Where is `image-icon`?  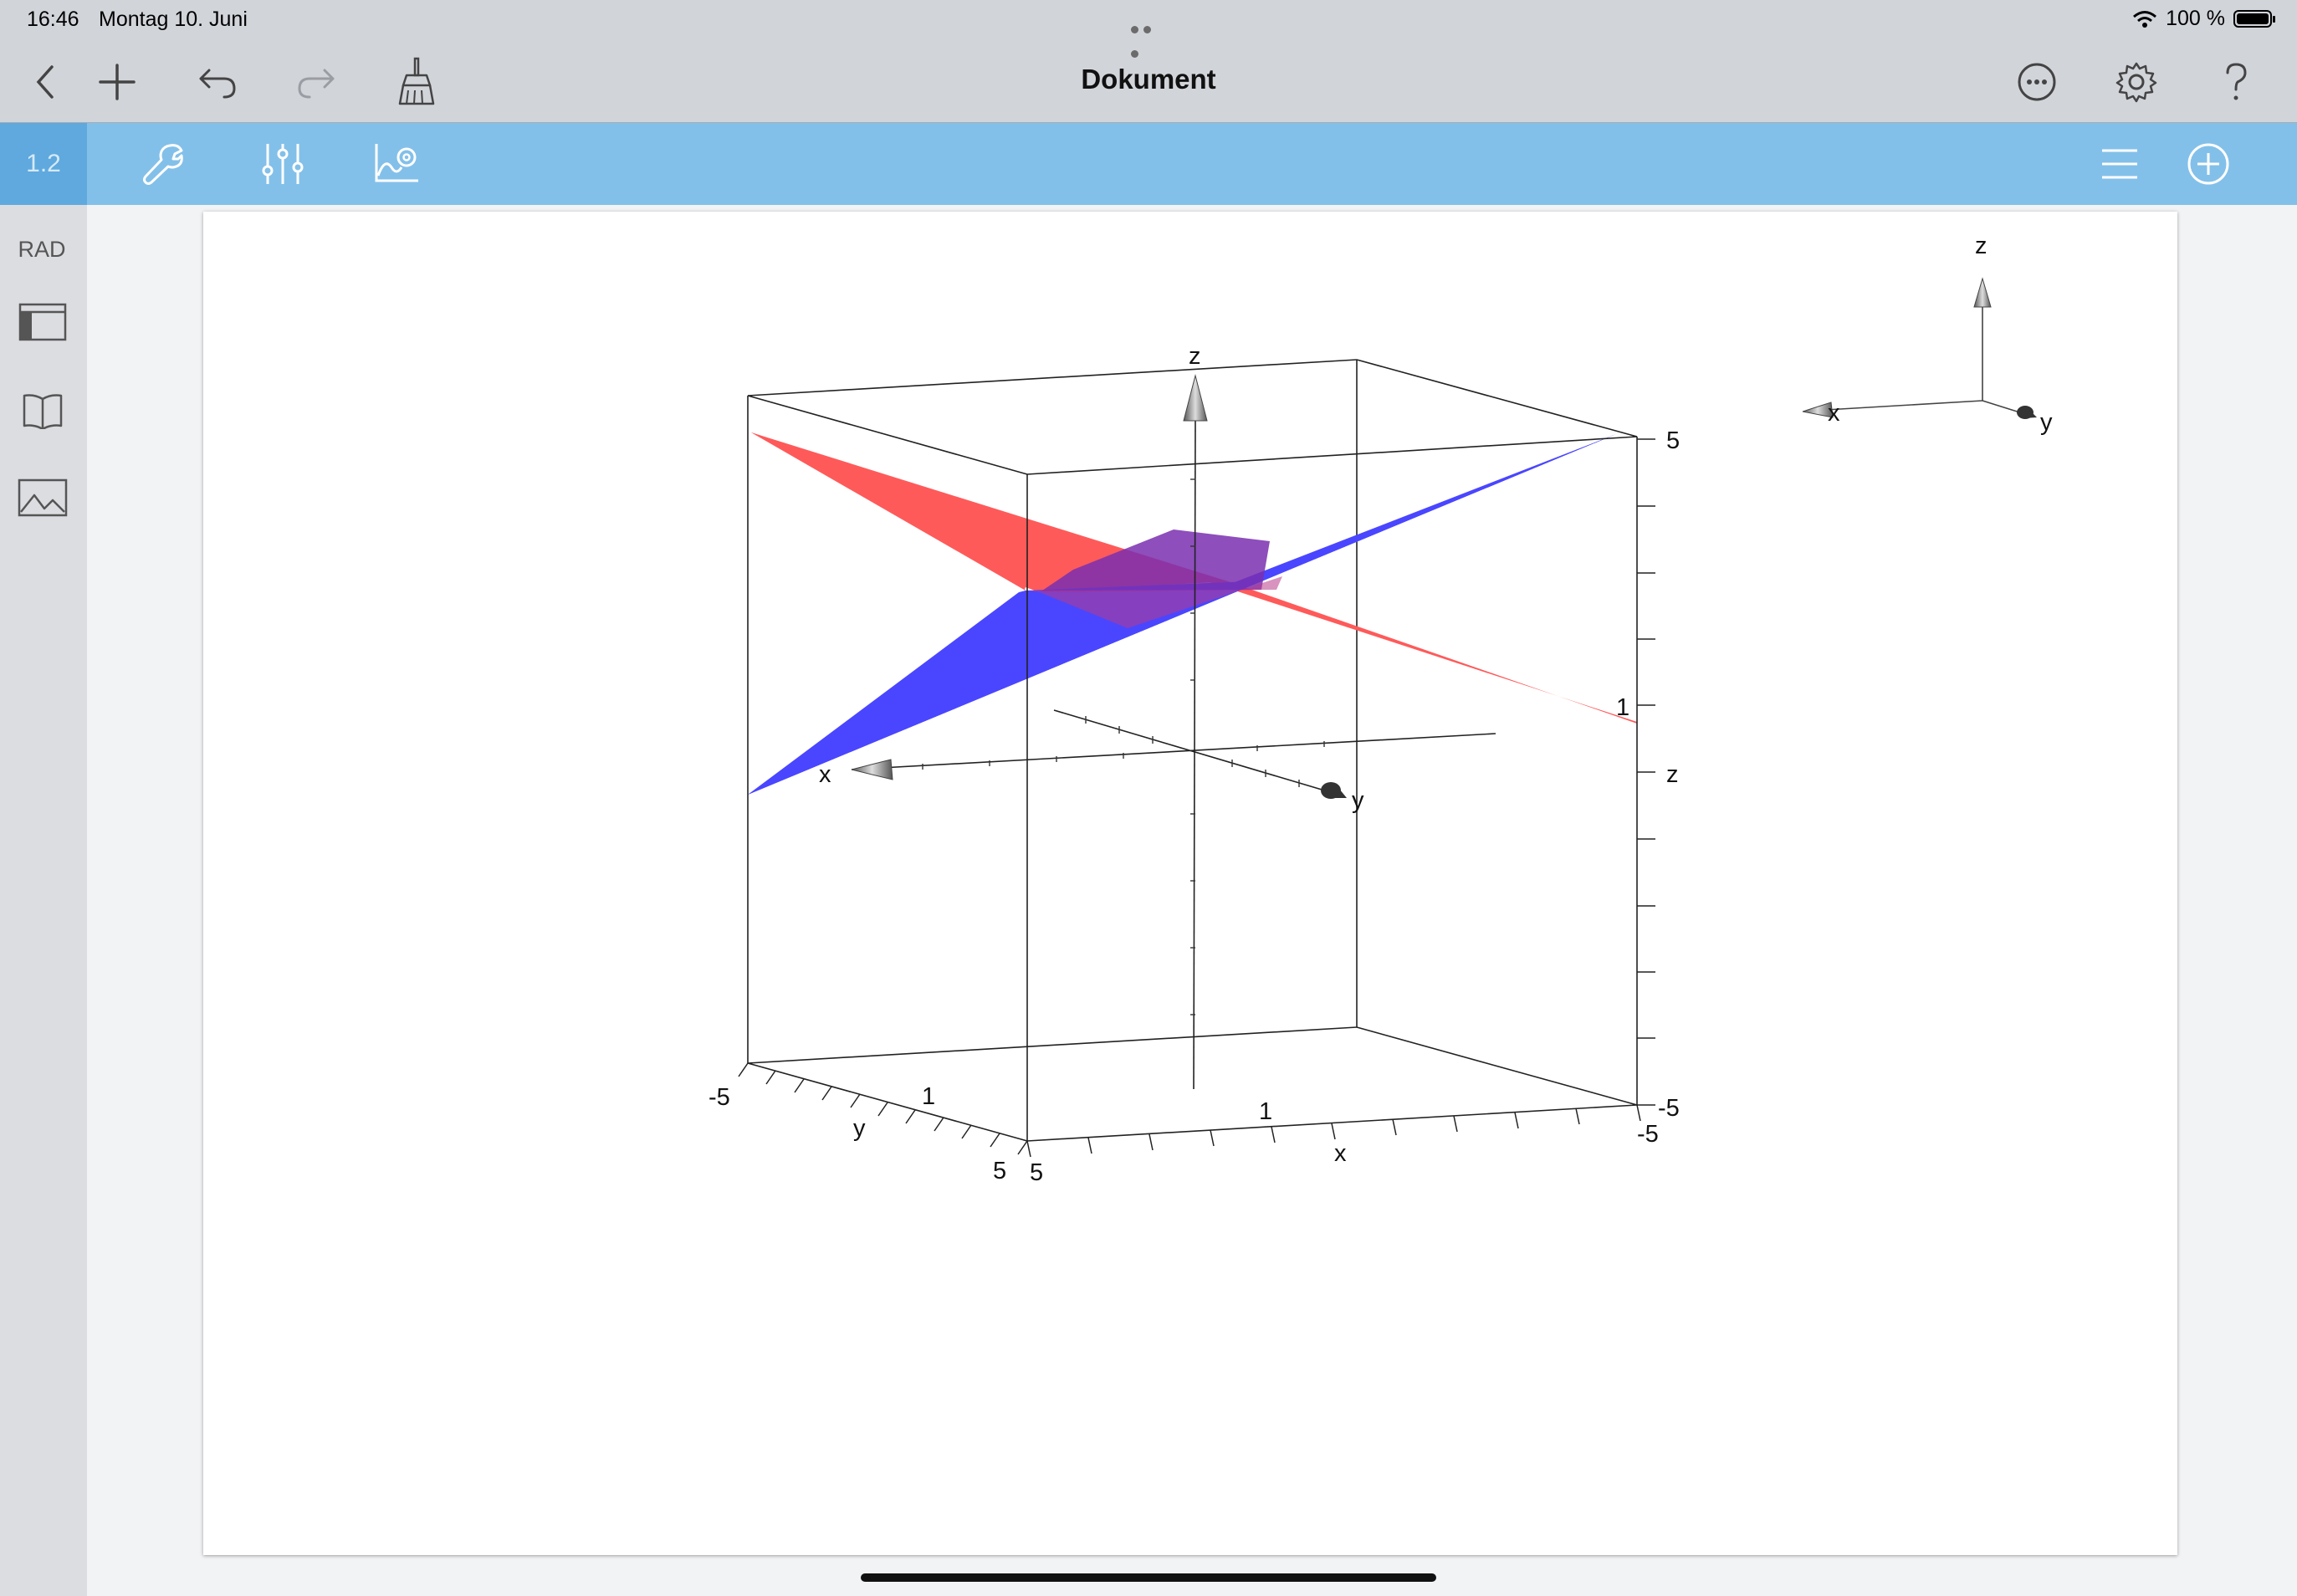 image-icon is located at coordinates (43, 498).